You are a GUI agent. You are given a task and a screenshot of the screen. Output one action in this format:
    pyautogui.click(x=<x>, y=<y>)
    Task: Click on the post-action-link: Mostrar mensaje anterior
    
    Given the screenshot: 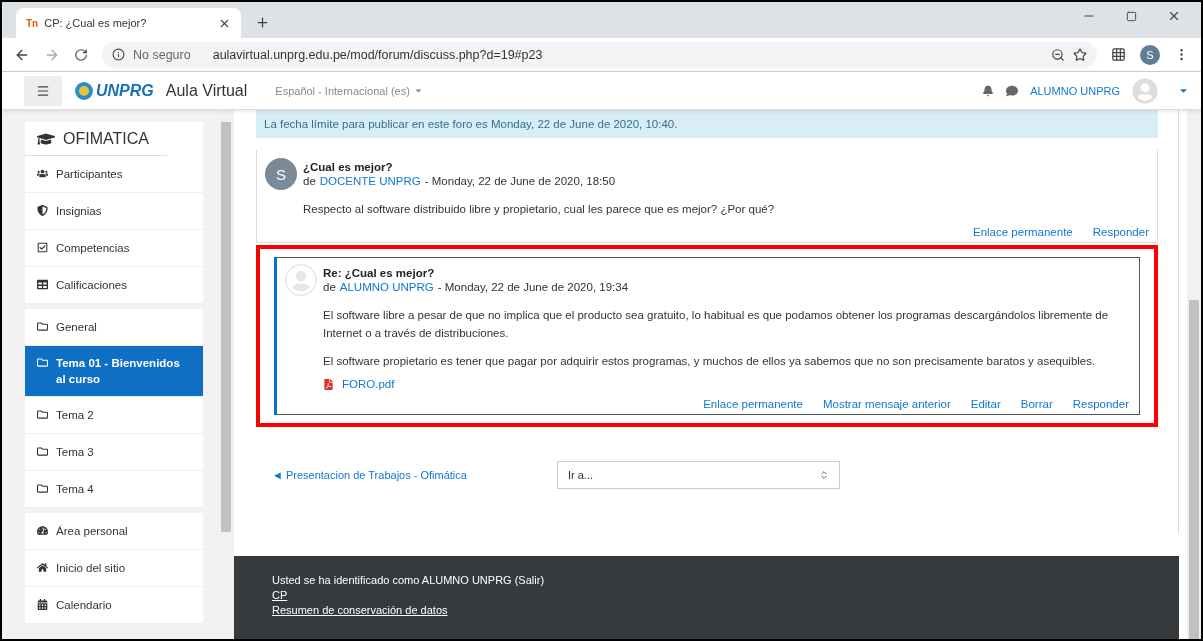 What is the action you would take?
    pyautogui.click(x=886, y=404)
    